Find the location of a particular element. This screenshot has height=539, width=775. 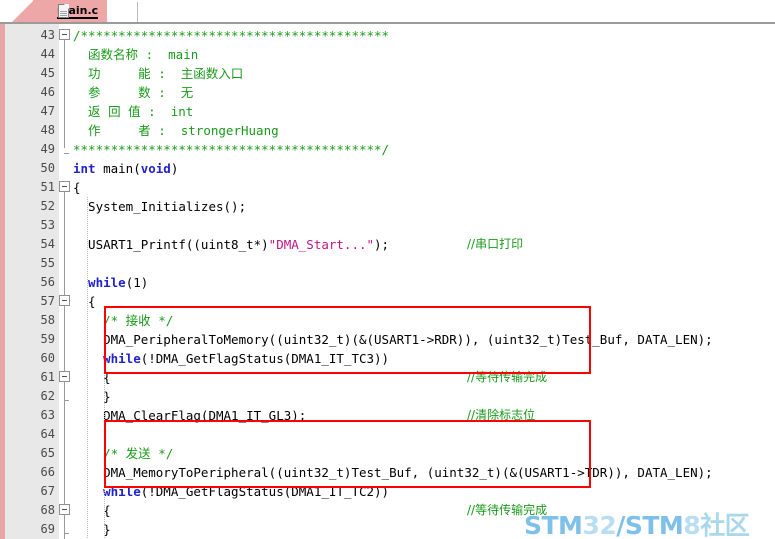

code-token-num: (1) is located at coordinates (137, 282).